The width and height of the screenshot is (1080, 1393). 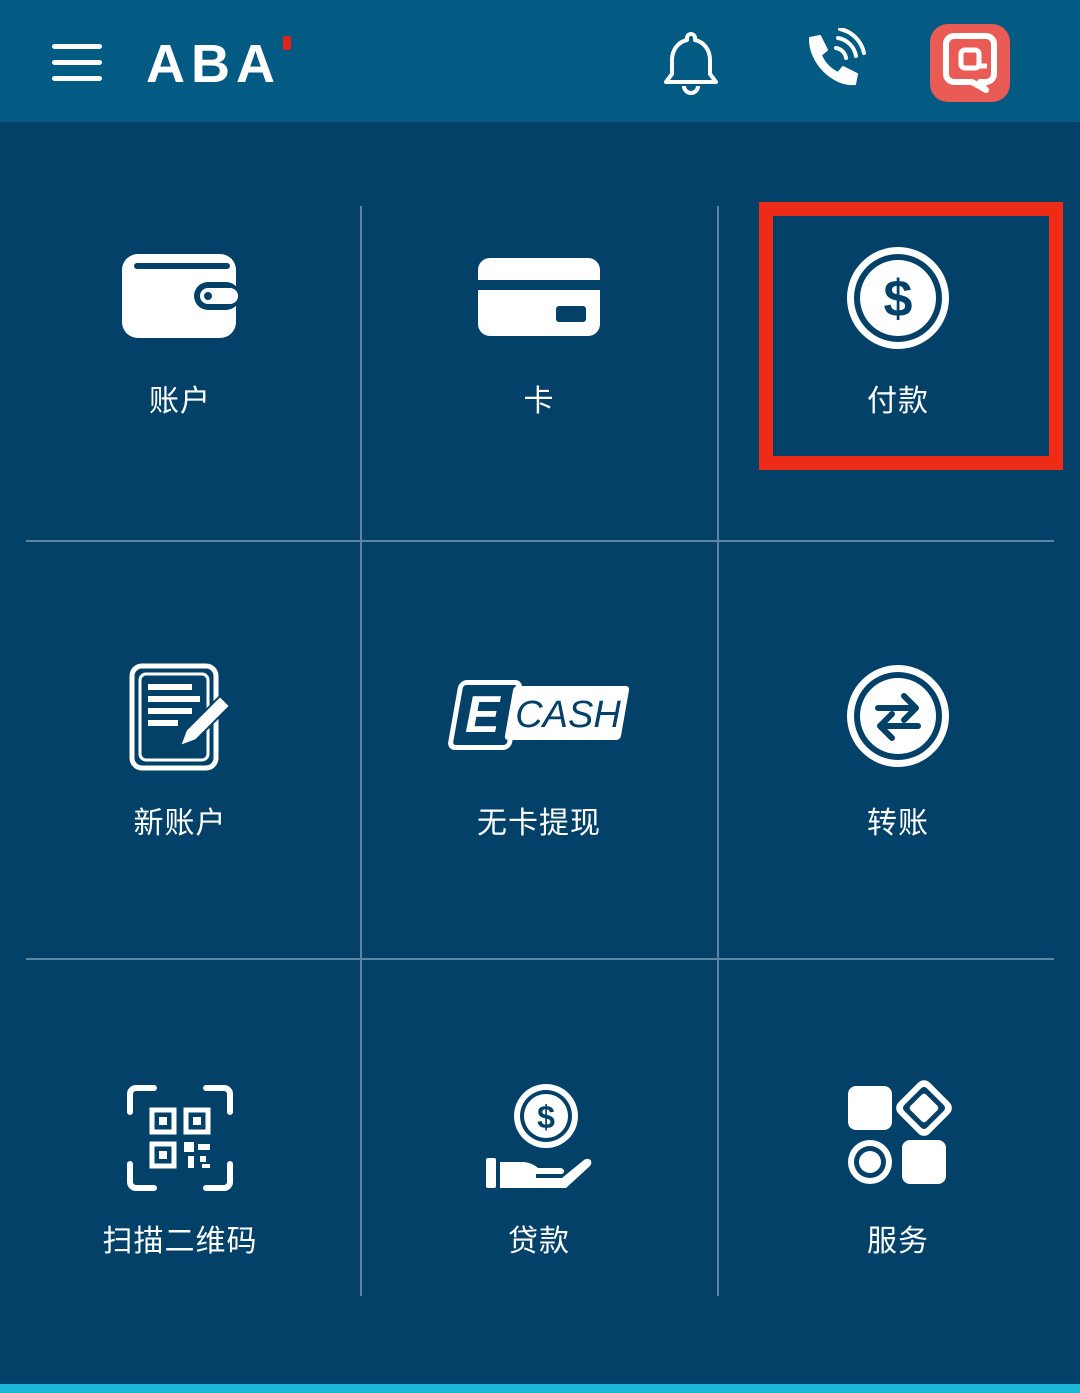 I want to click on tile-label: 转账, so click(x=898, y=823).